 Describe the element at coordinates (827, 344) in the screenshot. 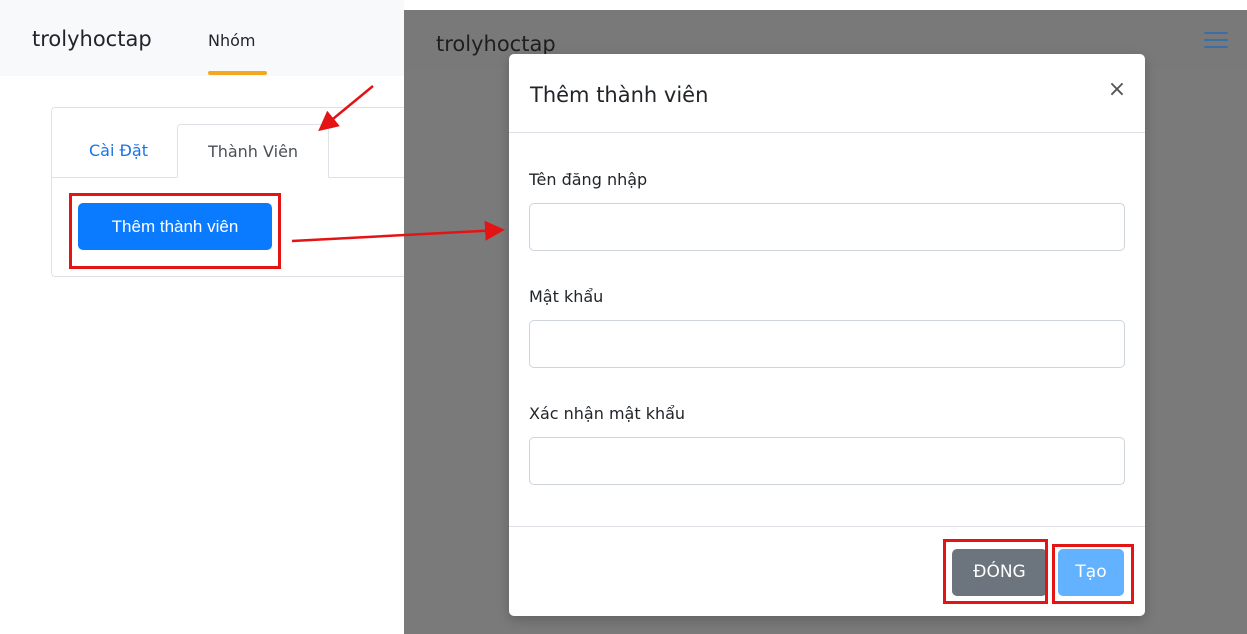

I see `password-input` at that location.